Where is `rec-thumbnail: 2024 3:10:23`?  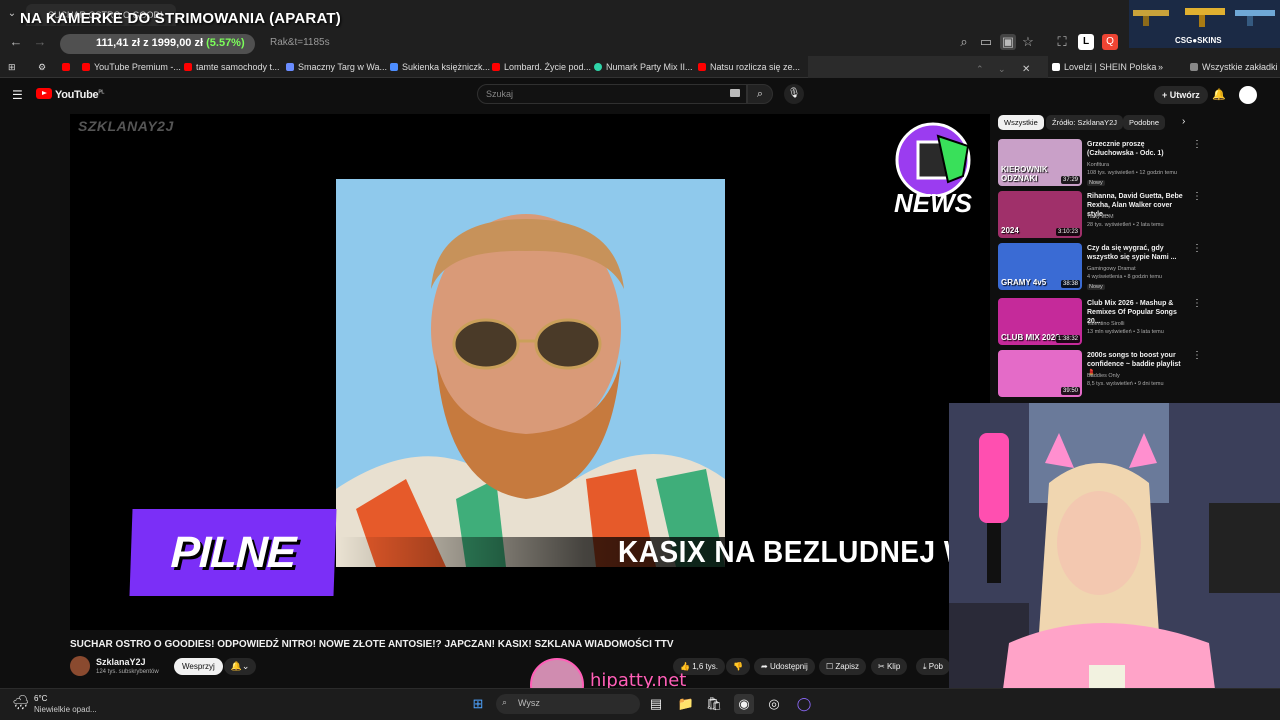 rec-thumbnail: 2024 3:10:23 is located at coordinates (1040, 214).